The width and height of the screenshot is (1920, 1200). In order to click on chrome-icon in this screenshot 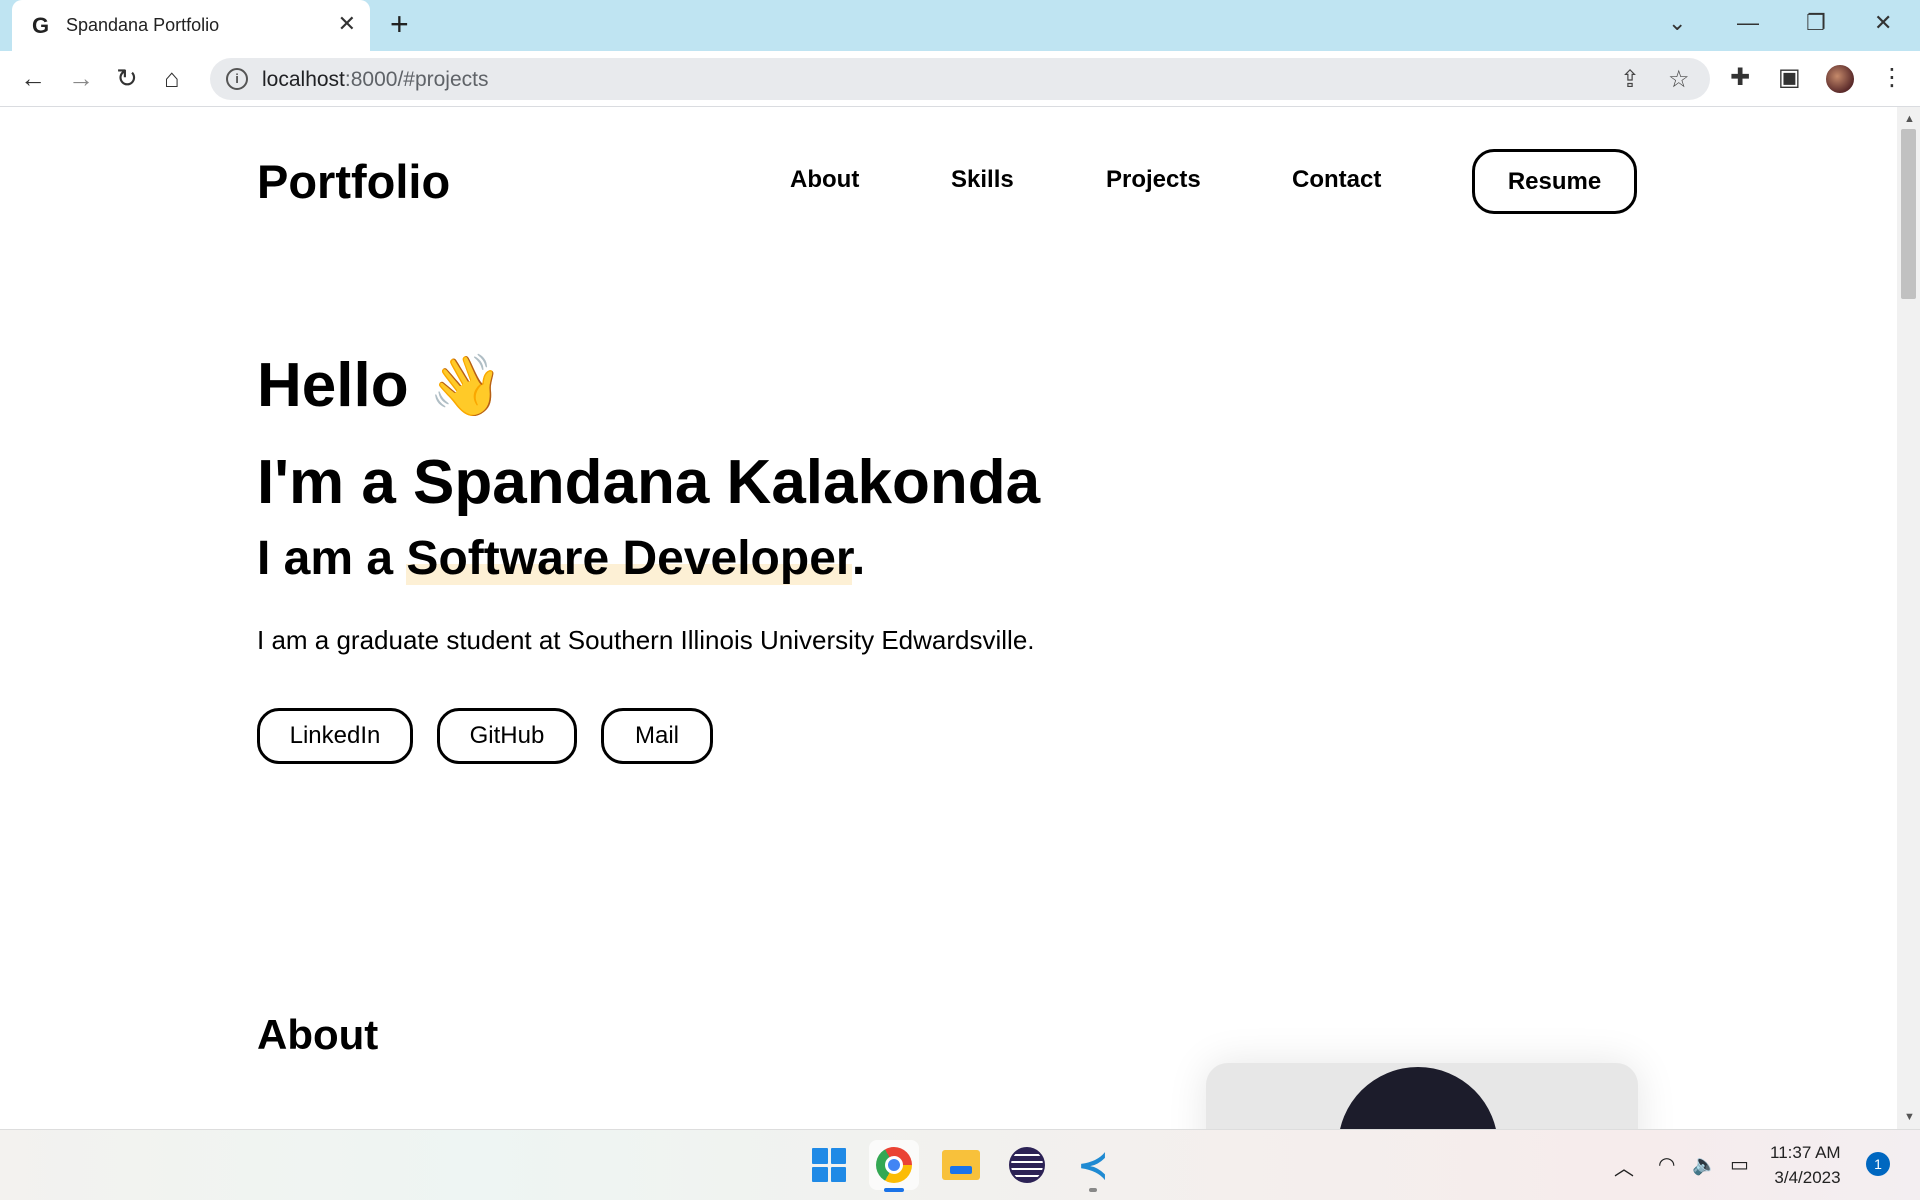, I will do `click(894, 1165)`.